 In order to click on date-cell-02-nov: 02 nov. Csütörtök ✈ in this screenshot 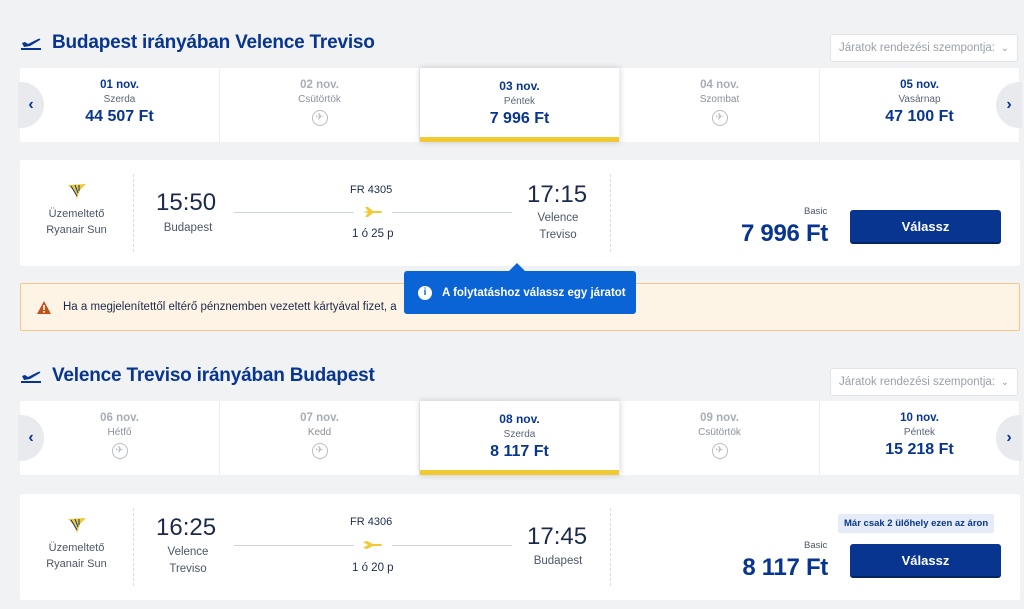, I will do `click(320, 105)`.